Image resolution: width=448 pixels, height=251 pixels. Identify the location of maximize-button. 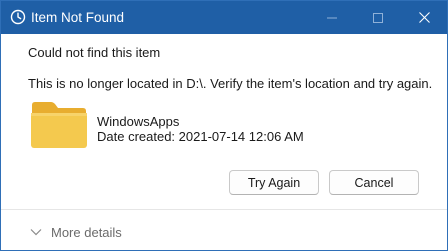
(378, 17).